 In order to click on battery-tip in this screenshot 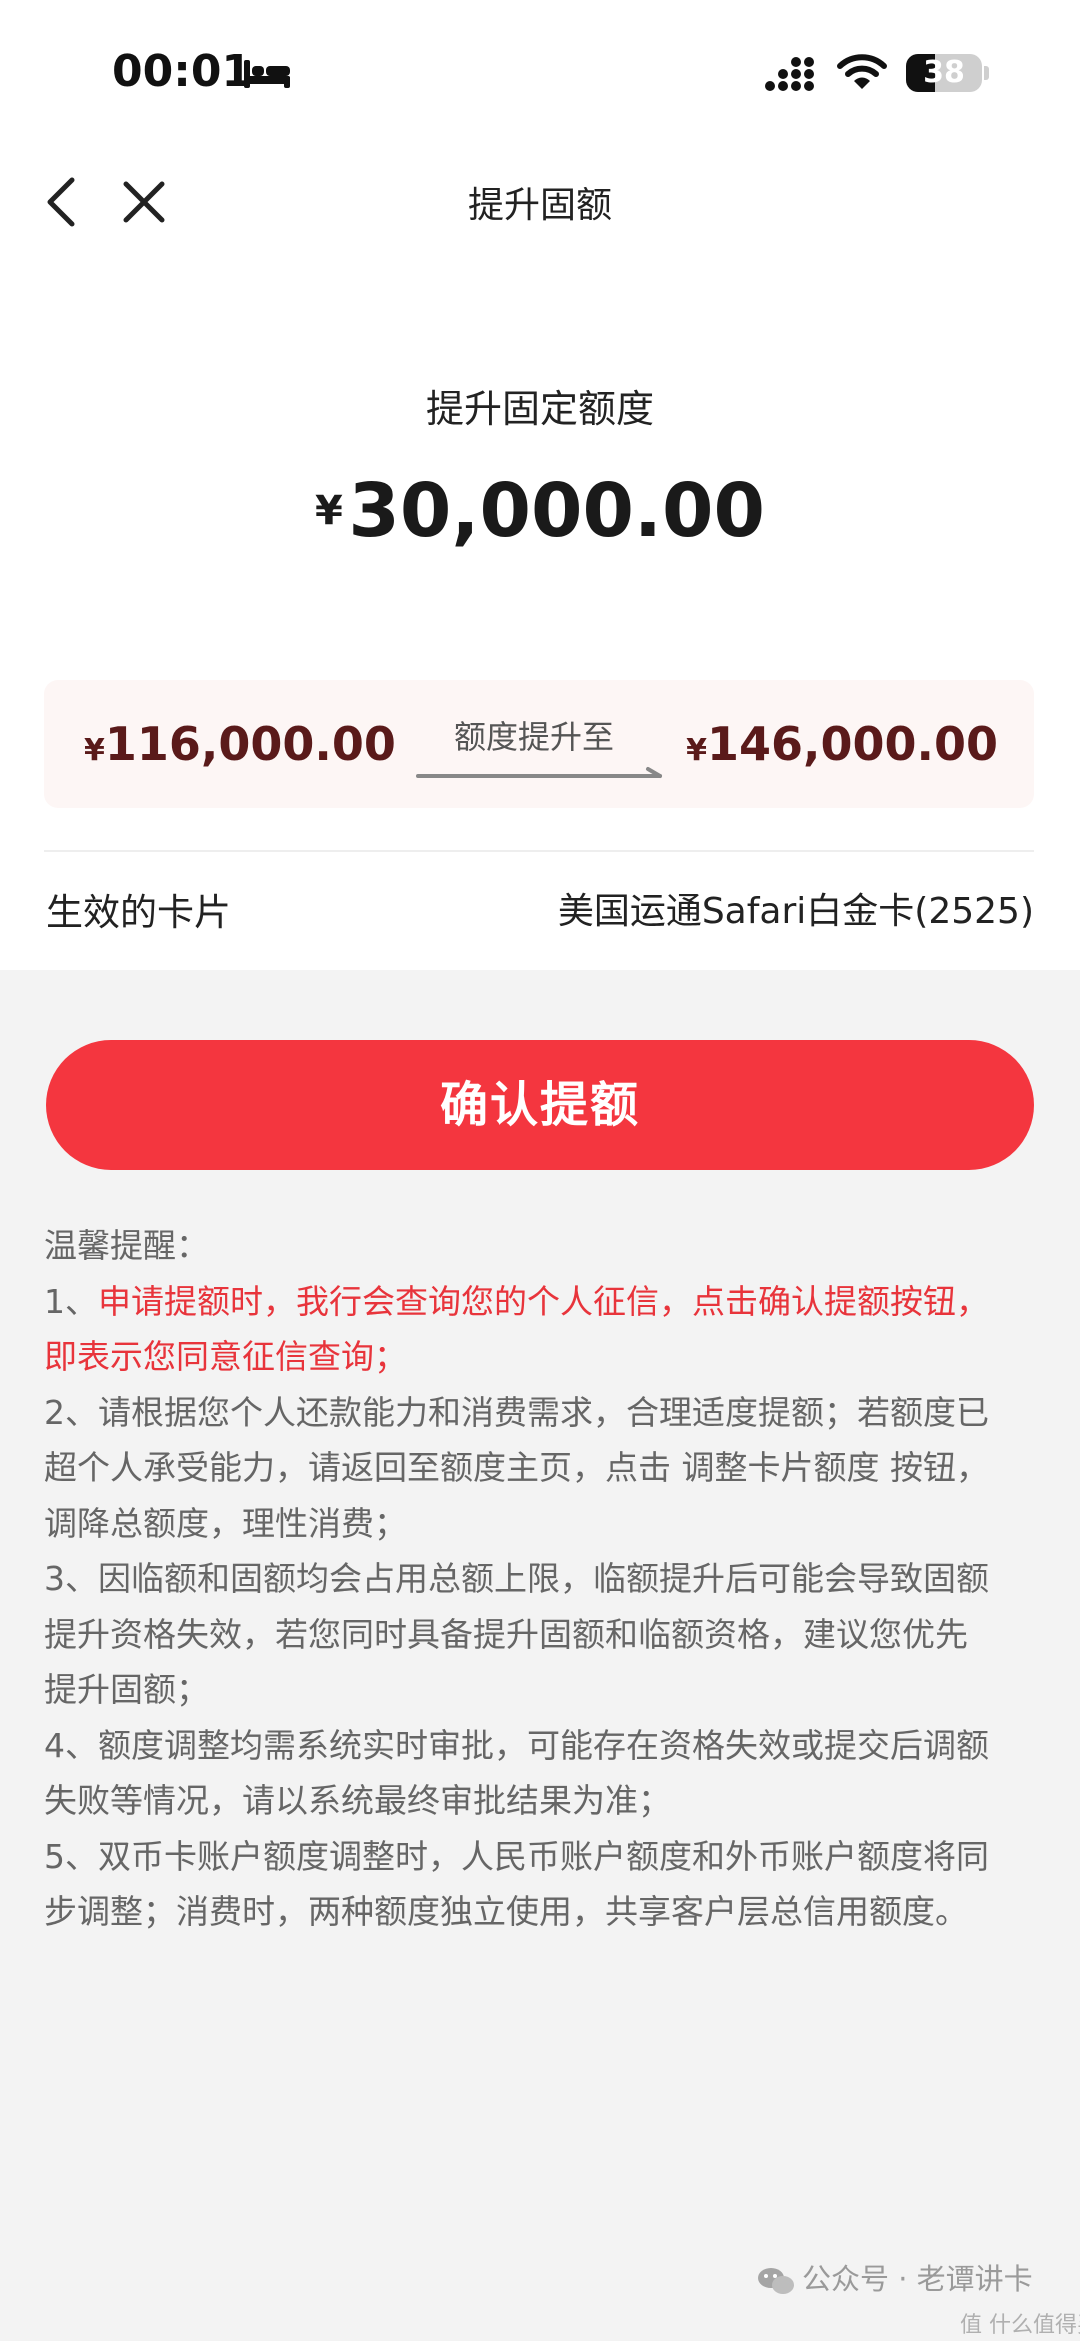, I will do `click(986, 73)`.